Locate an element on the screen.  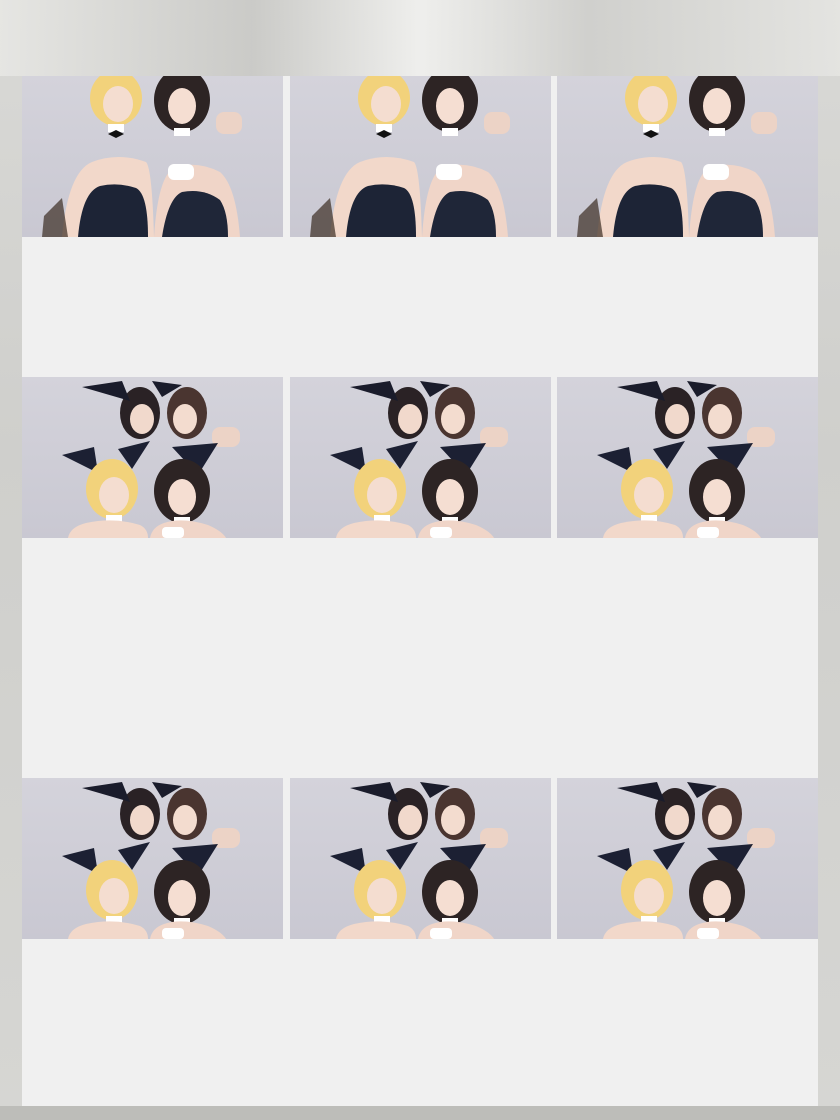
background-blur-bottom is located at coordinates (420, 1113).